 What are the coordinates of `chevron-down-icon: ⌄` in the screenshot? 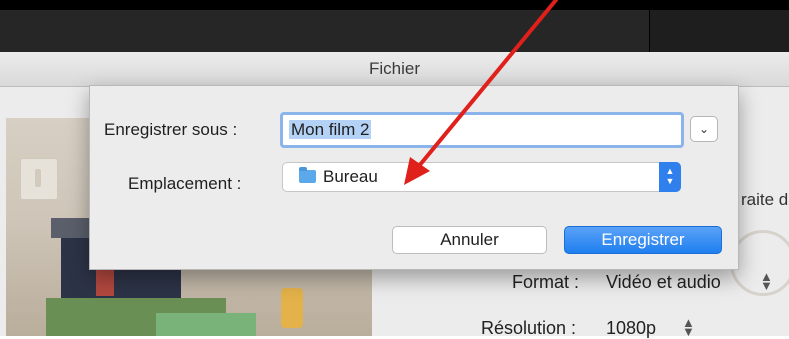 It's located at (704, 129).